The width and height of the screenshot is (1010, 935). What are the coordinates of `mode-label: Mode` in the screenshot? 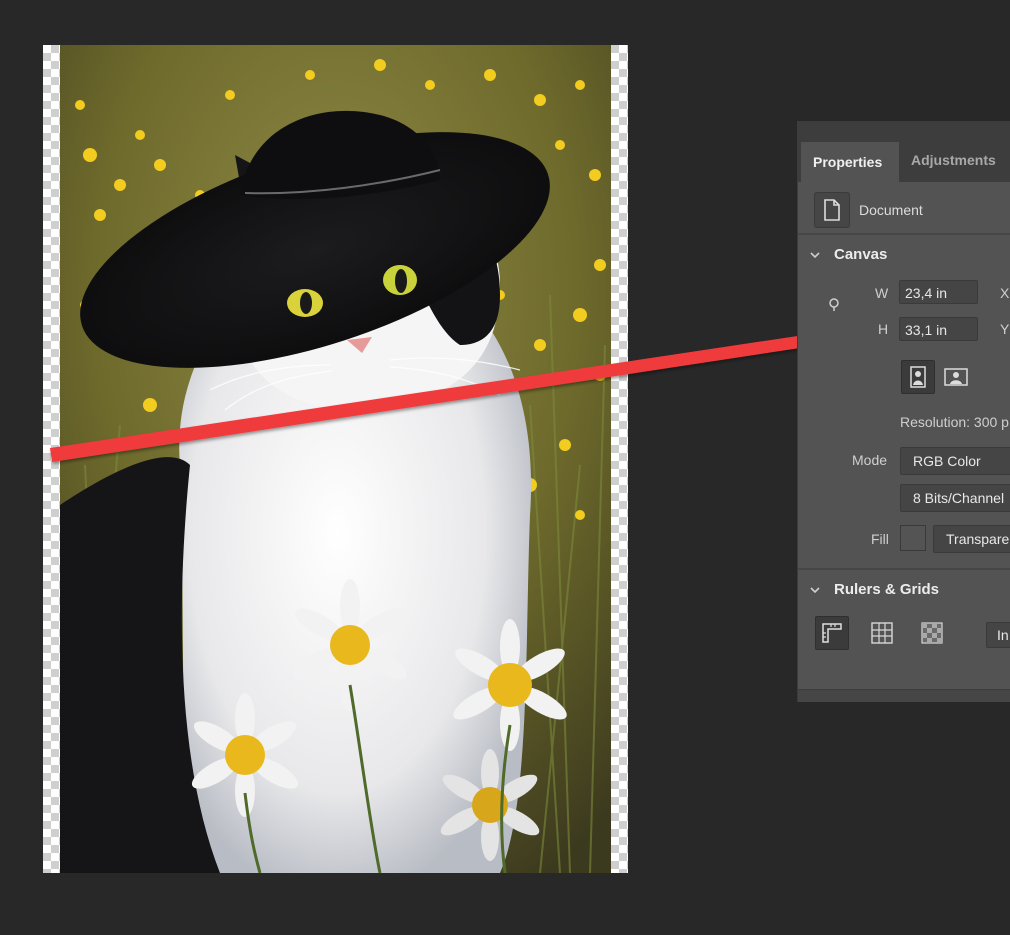 It's located at (870, 460).